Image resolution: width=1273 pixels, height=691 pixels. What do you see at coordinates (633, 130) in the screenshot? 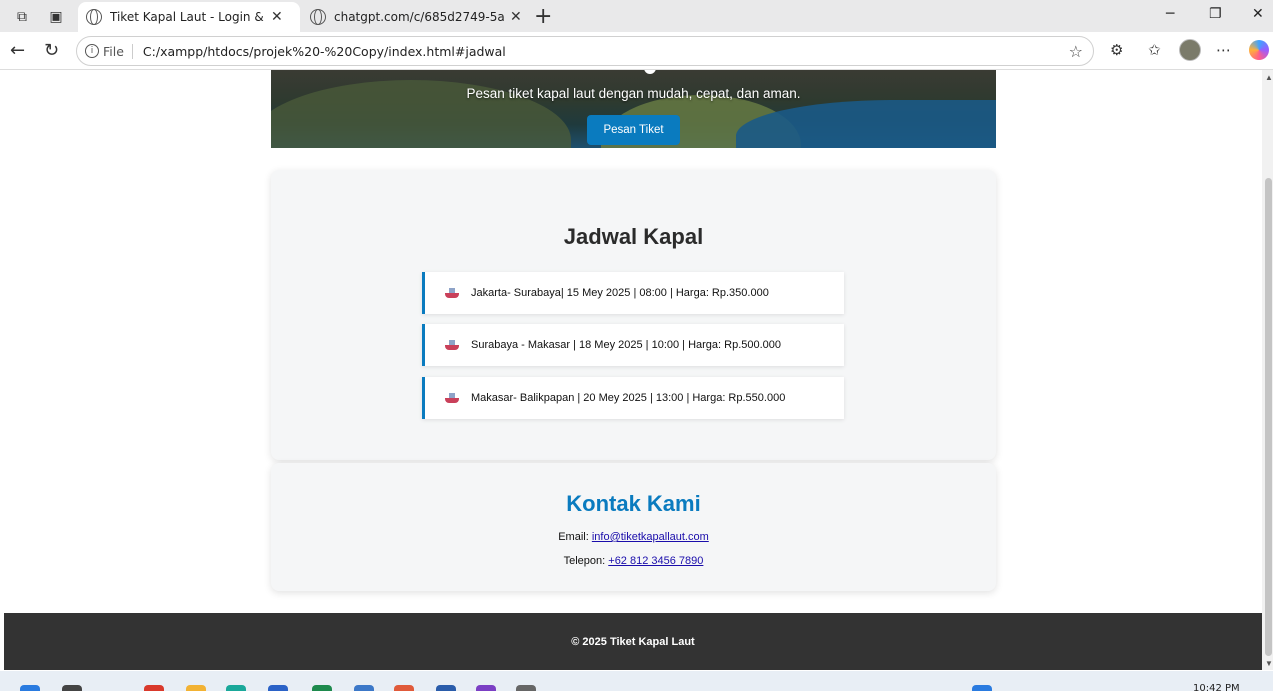
I see `pesan-tiket-button: Pesan Tiket` at bounding box center [633, 130].